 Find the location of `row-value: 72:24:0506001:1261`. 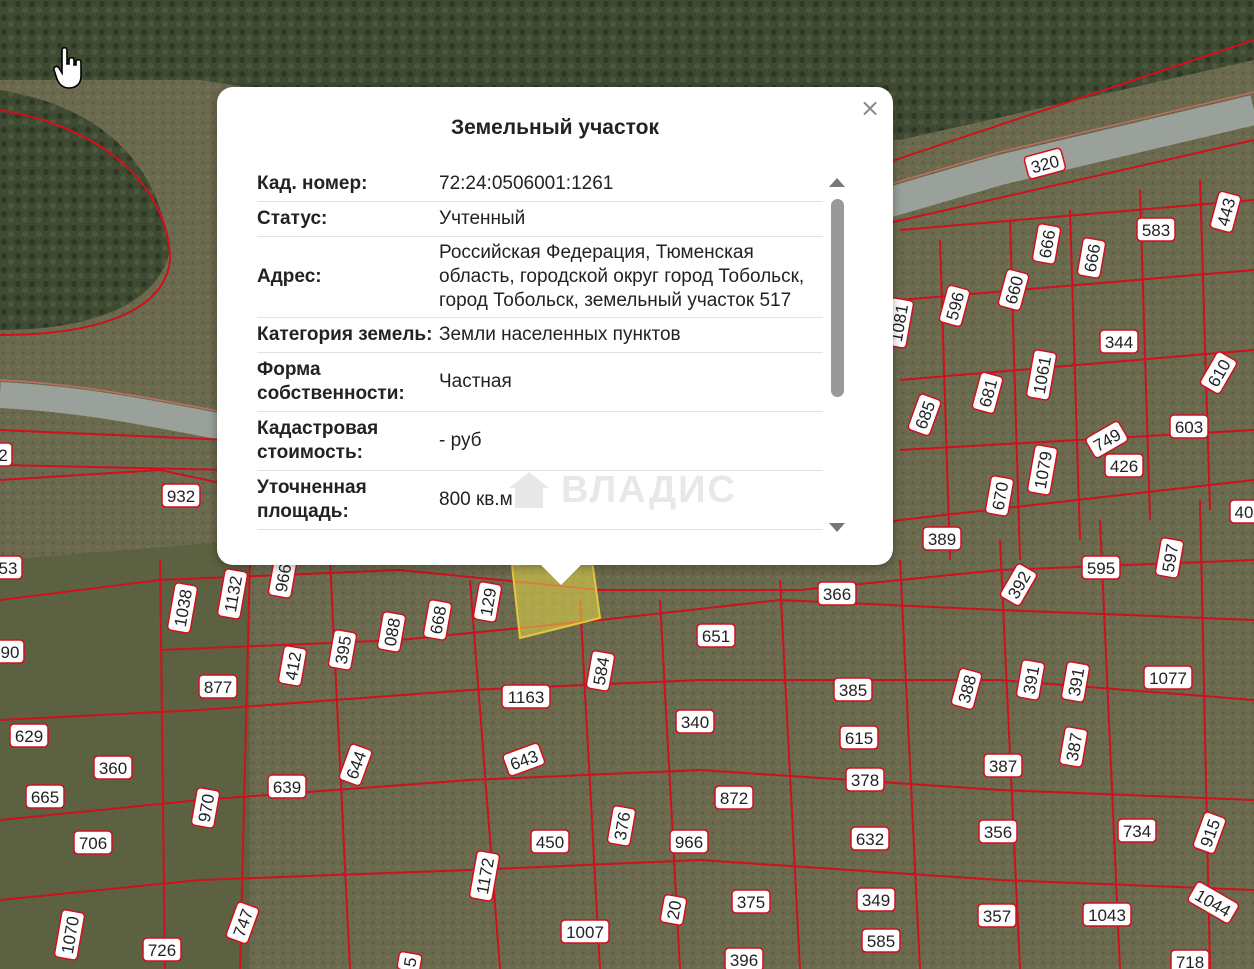

row-value: 72:24:0506001:1261 is located at coordinates (526, 183).